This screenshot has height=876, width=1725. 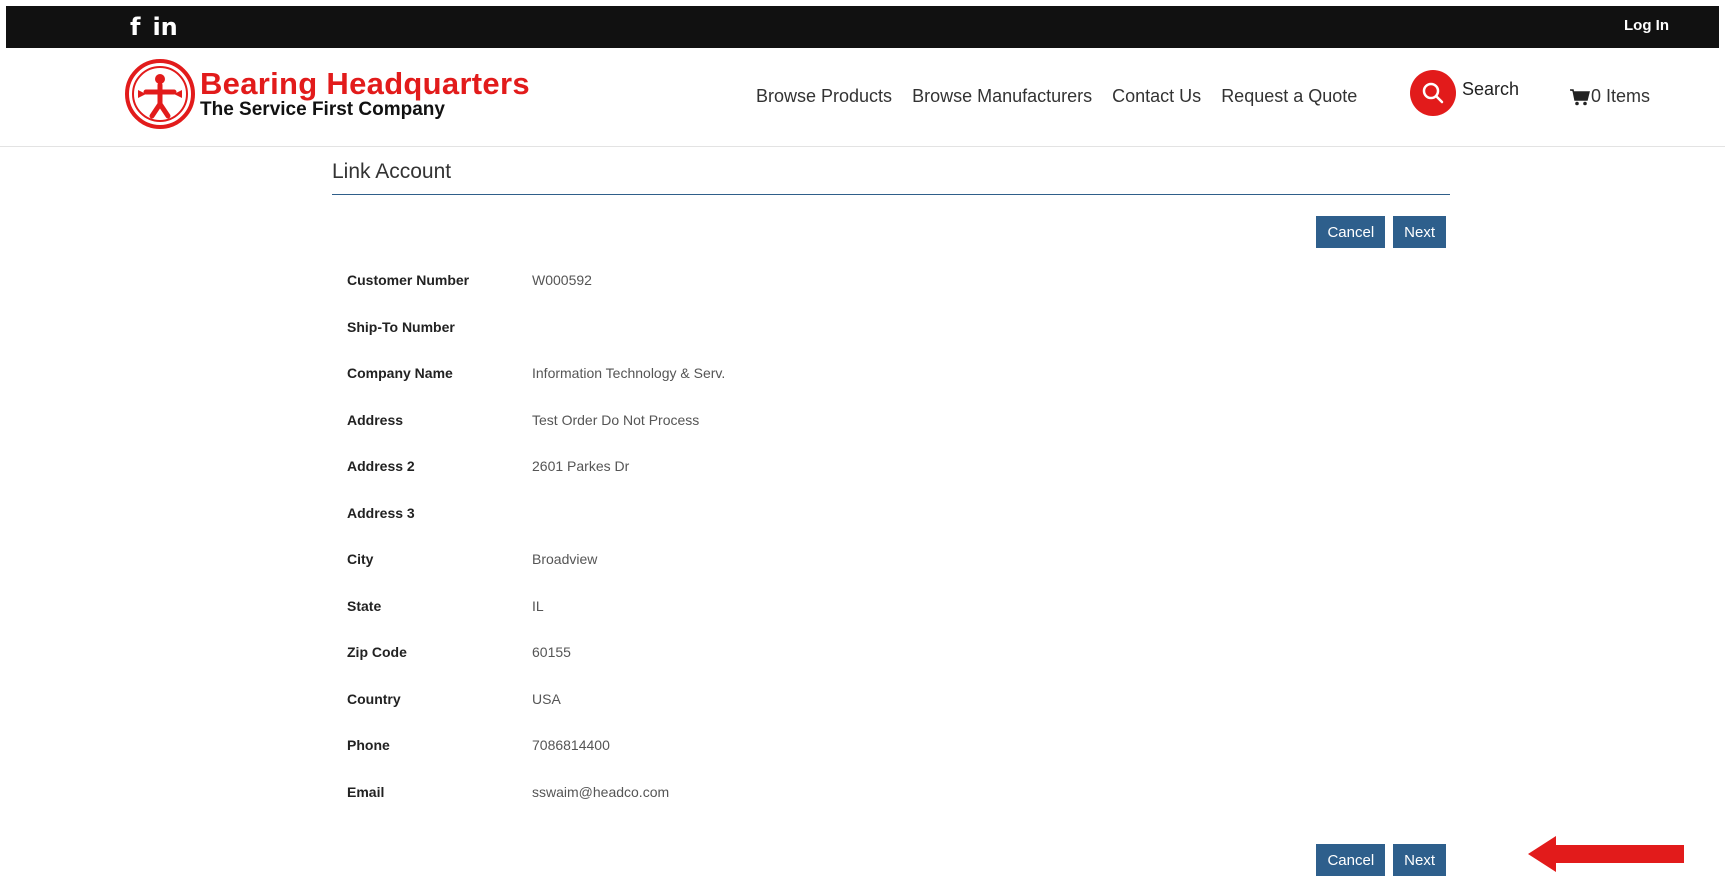 What do you see at coordinates (571, 745) in the screenshot?
I see `field-value: 7086814400` at bounding box center [571, 745].